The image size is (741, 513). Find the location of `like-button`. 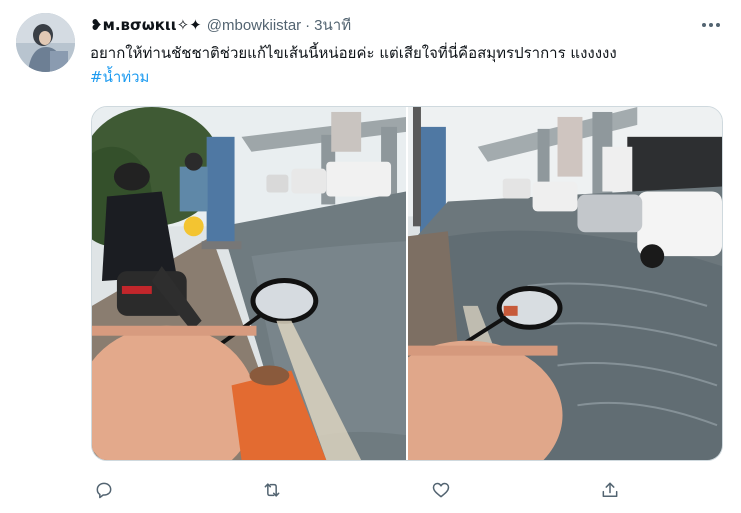

like-button is located at coordinates (441, 490).